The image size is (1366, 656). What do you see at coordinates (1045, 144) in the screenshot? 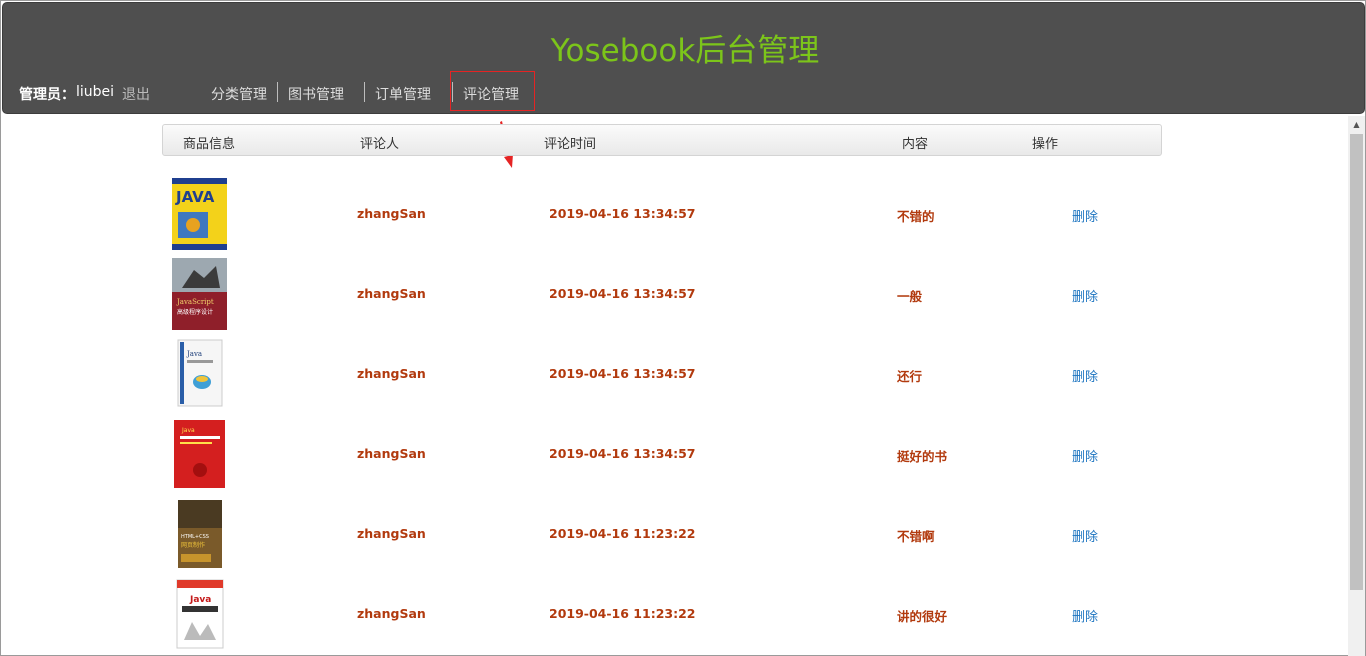
I see `col-action: 操作` at bounding box center [1045, 144].